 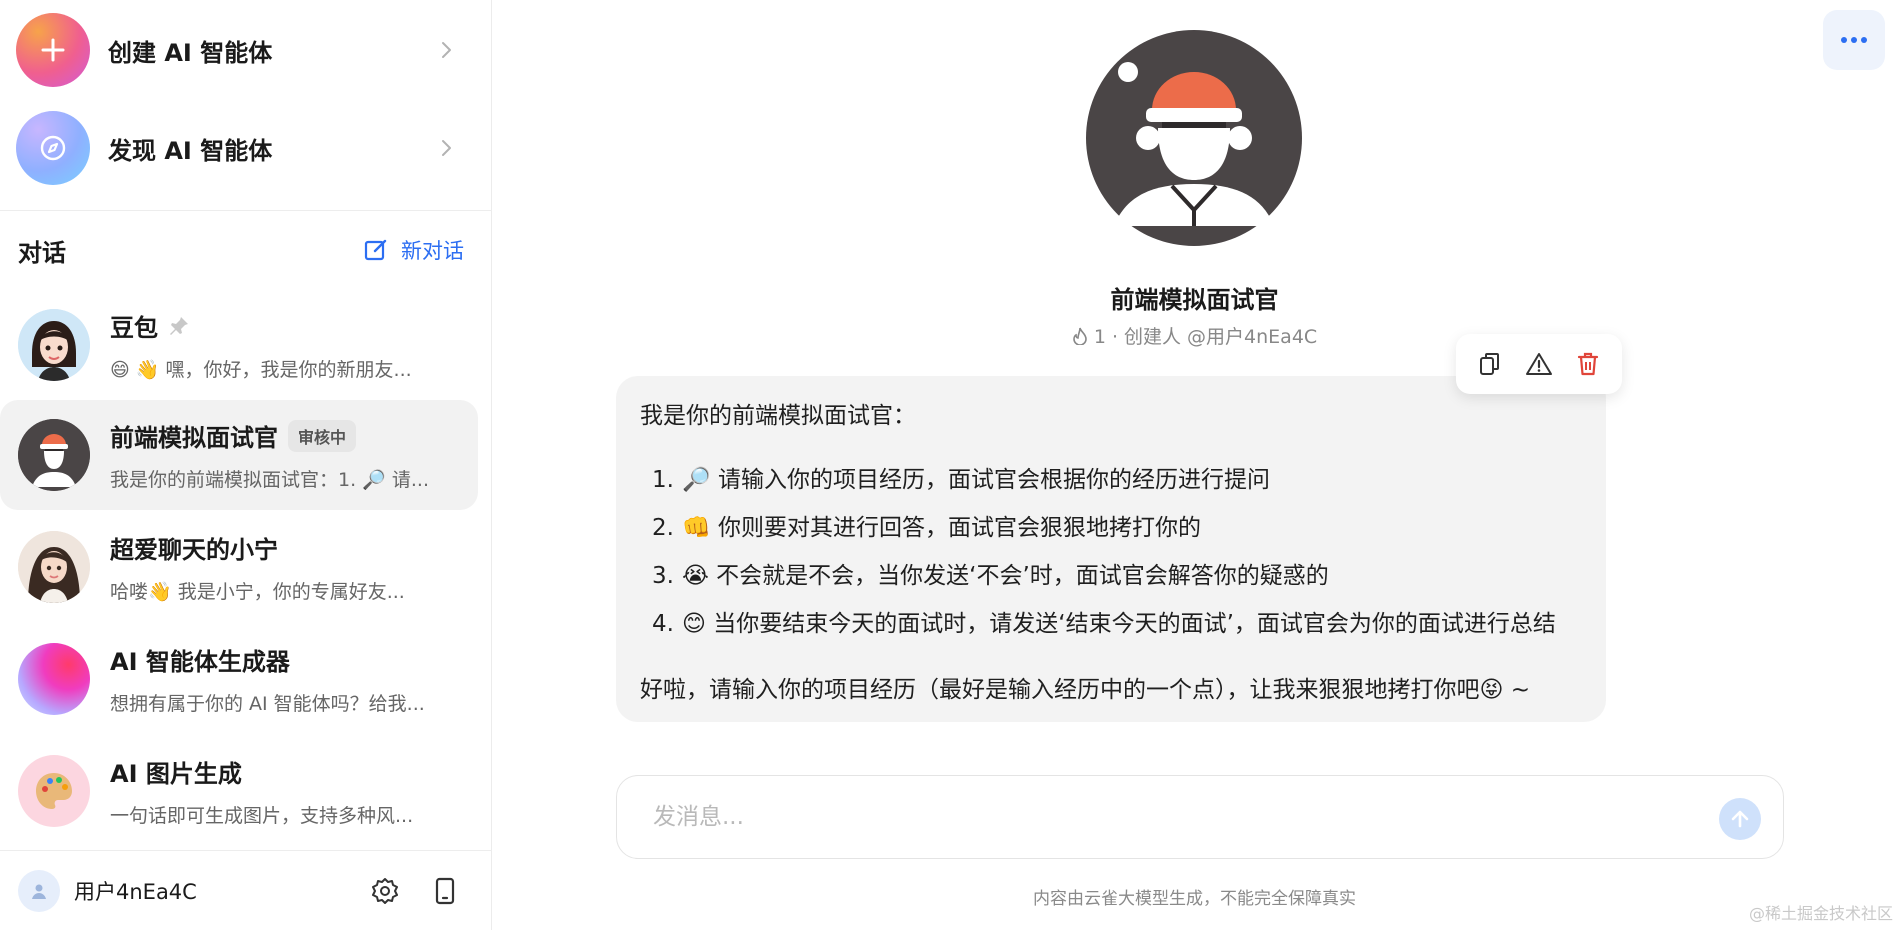 What do you see at coordinates (1099, 337) in the screenshot?
I see `usage-count: 1` at bounding box center [1099, 337].